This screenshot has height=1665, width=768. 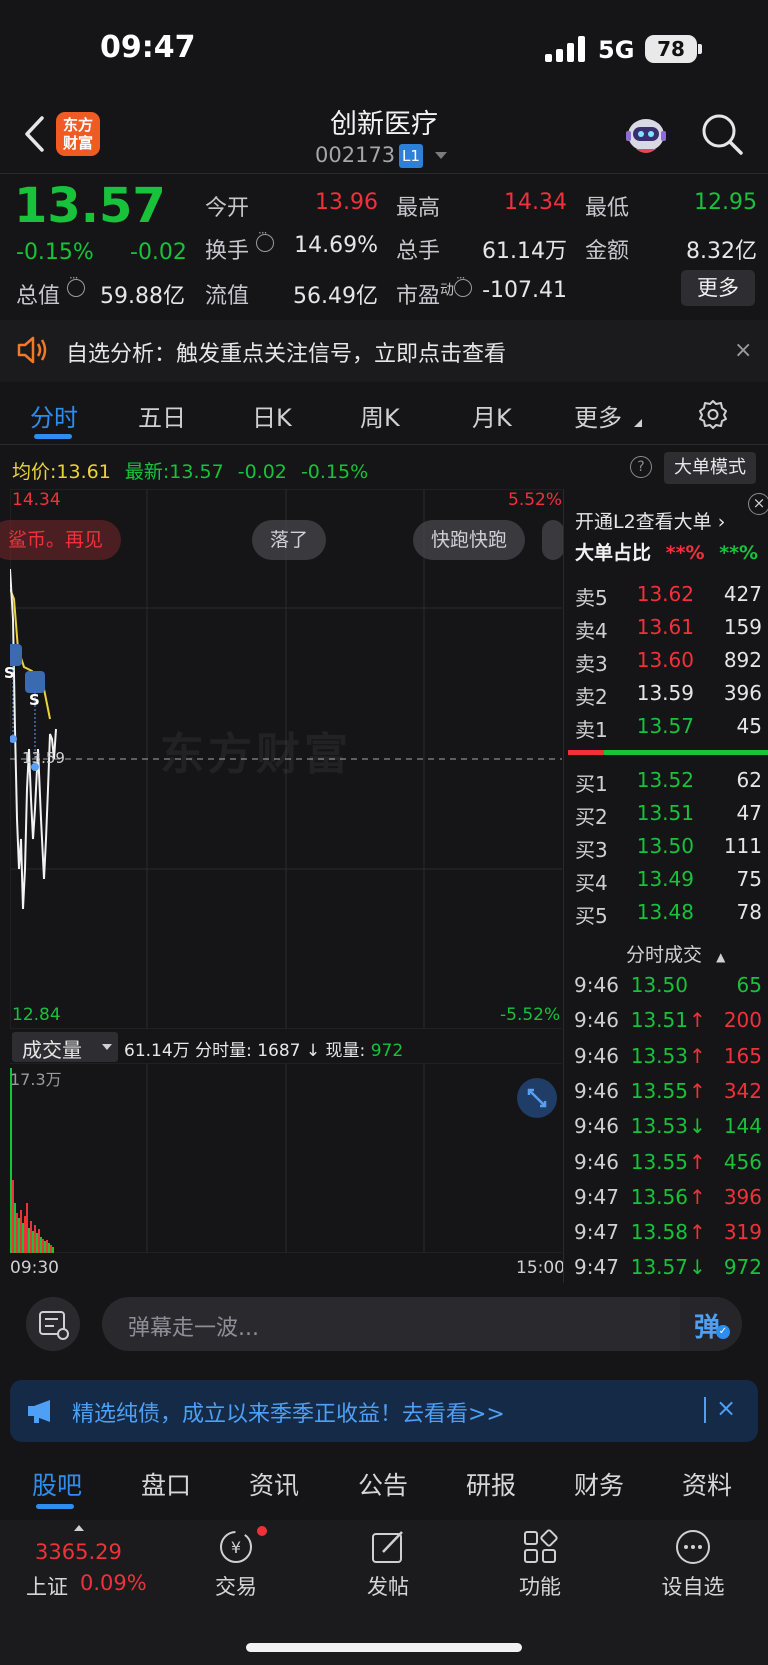 I want to click on ask-price: 13.62, so click(x=665, y=594).